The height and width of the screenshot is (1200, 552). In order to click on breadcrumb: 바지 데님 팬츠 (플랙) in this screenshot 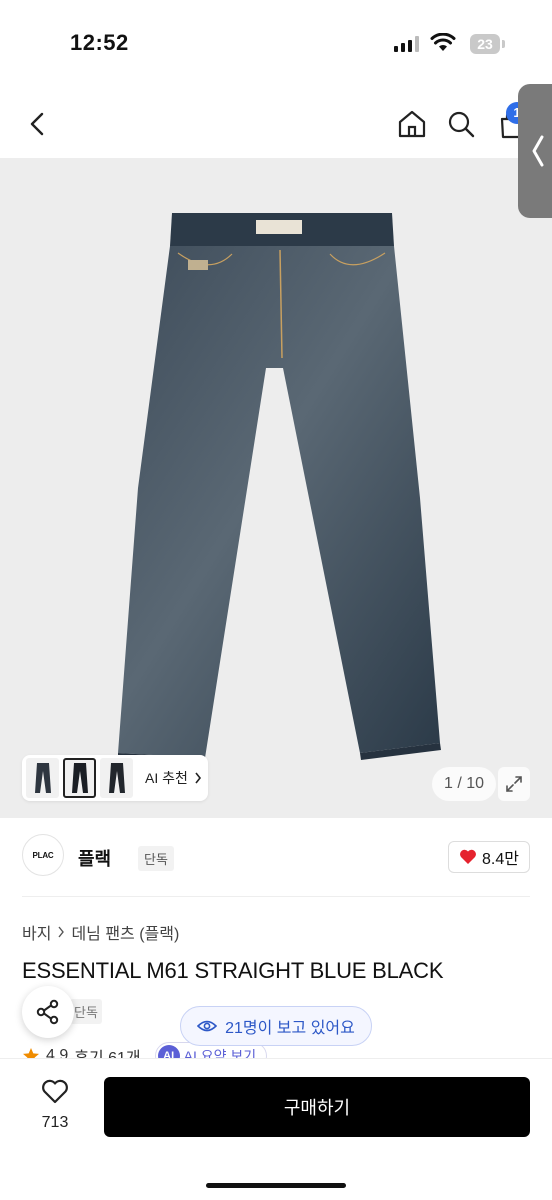, I will do `click(100, 932)`.